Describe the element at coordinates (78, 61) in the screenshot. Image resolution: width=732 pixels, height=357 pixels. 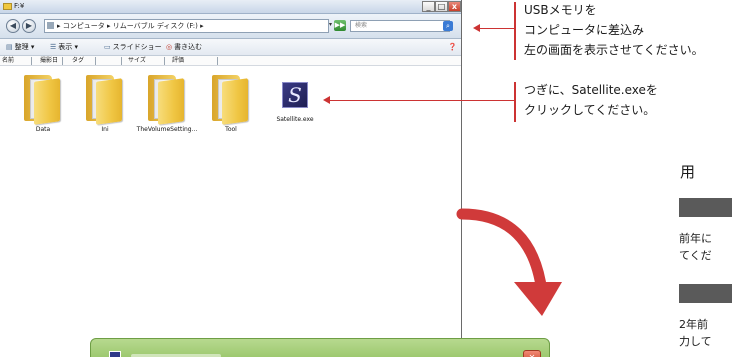
I see `column-tags: タグ` at that location.